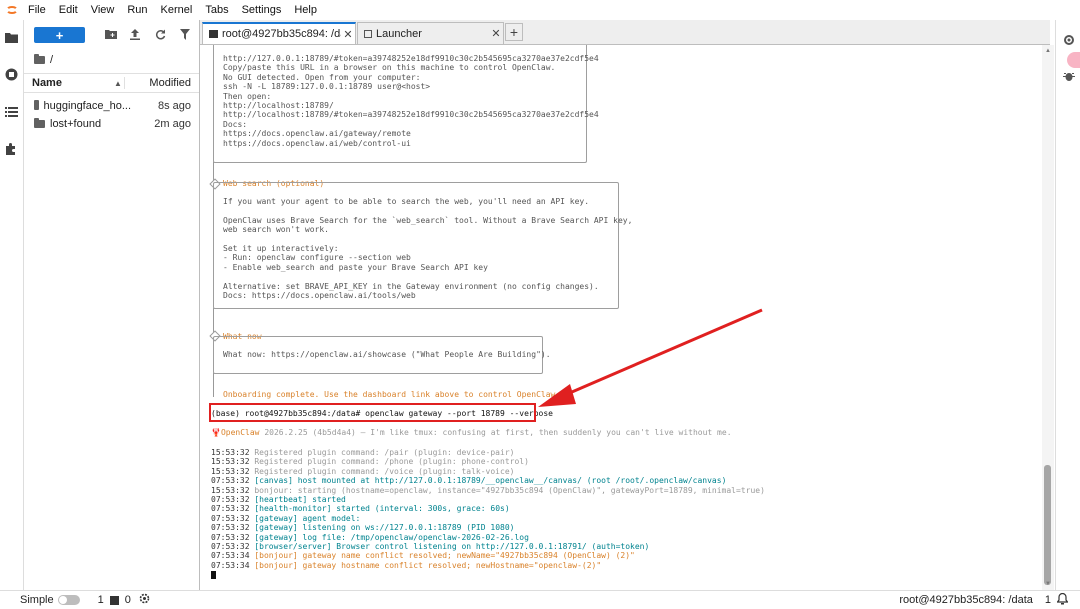  I want to click on upload-icon, so click(136, 35).